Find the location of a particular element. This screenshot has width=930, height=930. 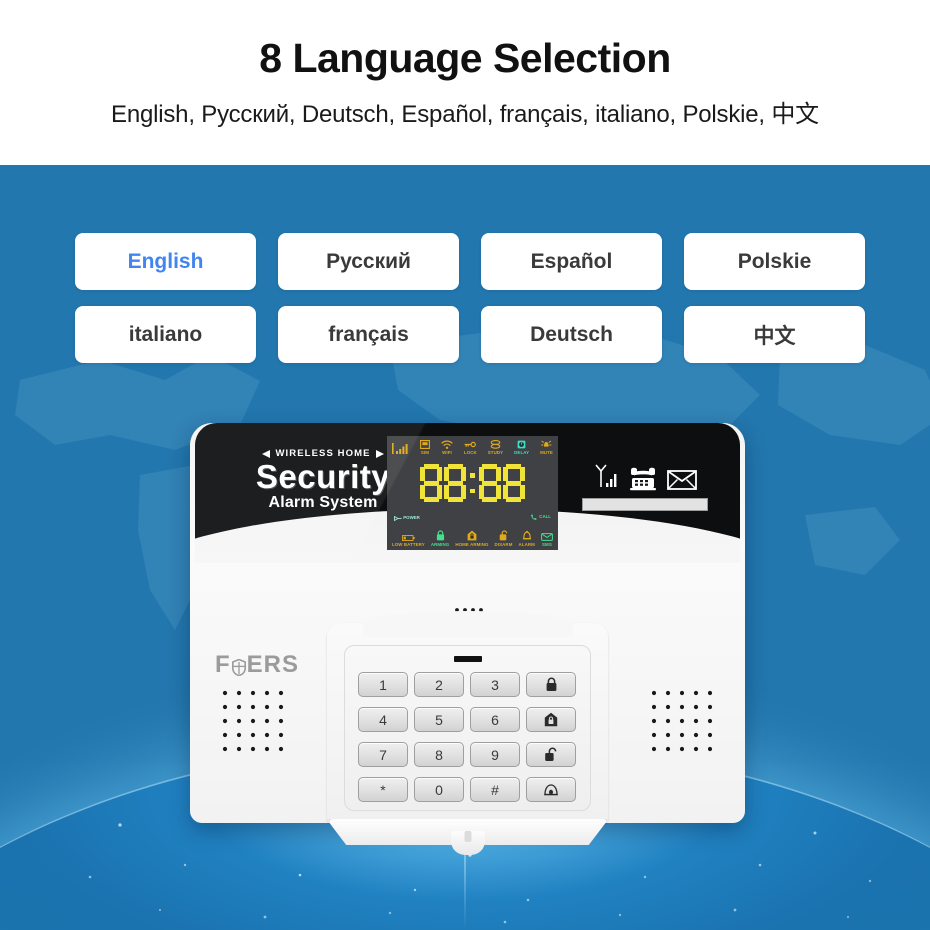

lcd-low-battery-label: LOW BATTERY is located at coordinates (408, 544).